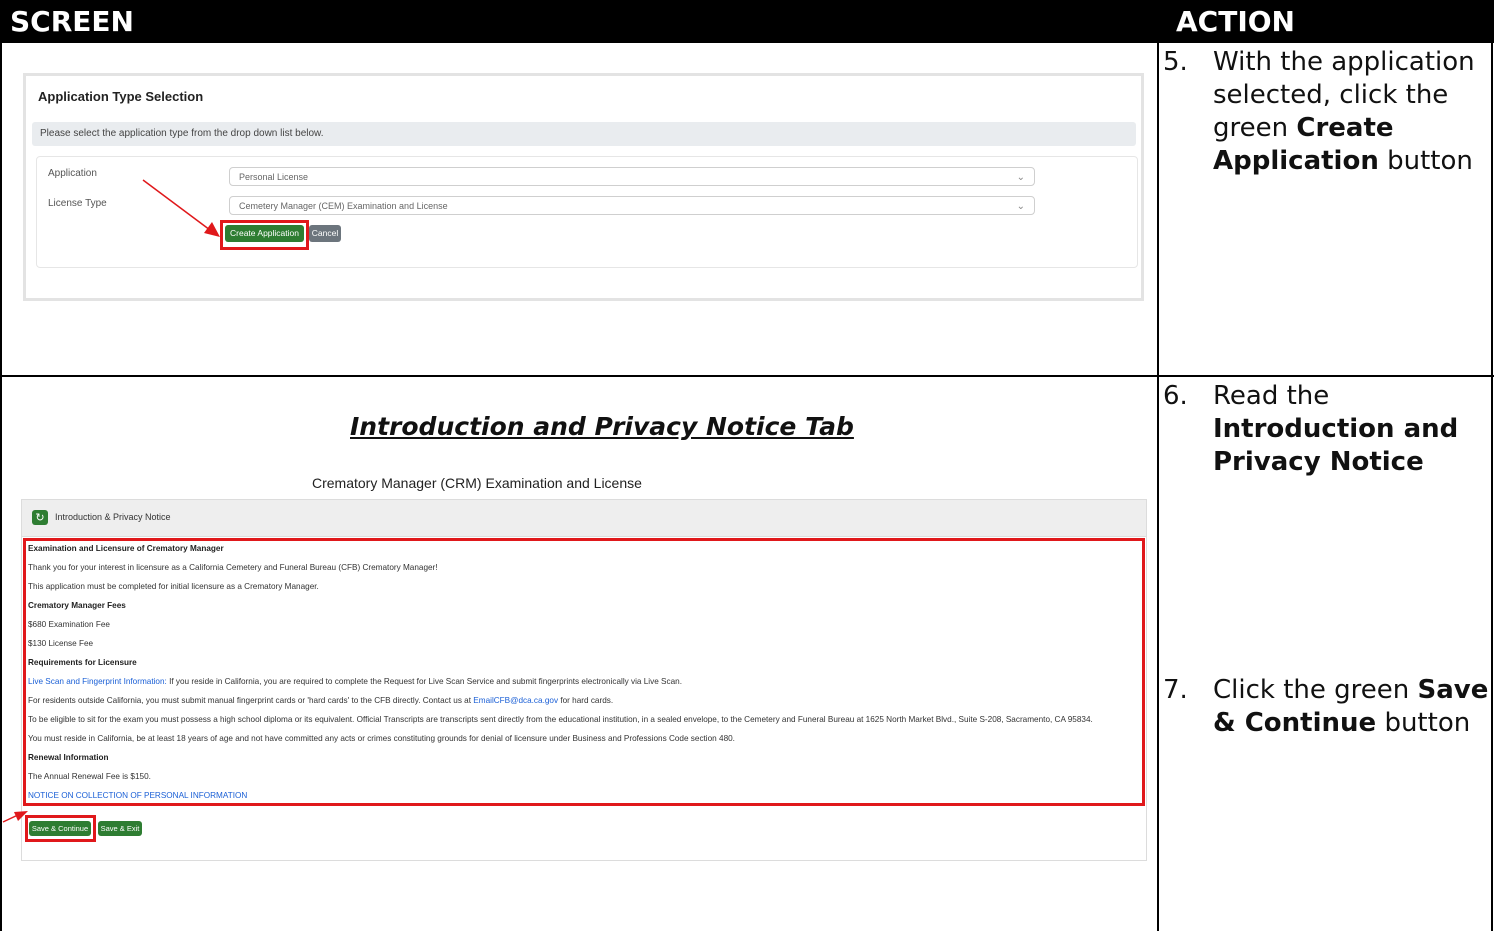 The width and height of the screenshot is (1494, 931). I want to click on step-text: Read the Introduction and Privacy Notice, so click(1336, 429).